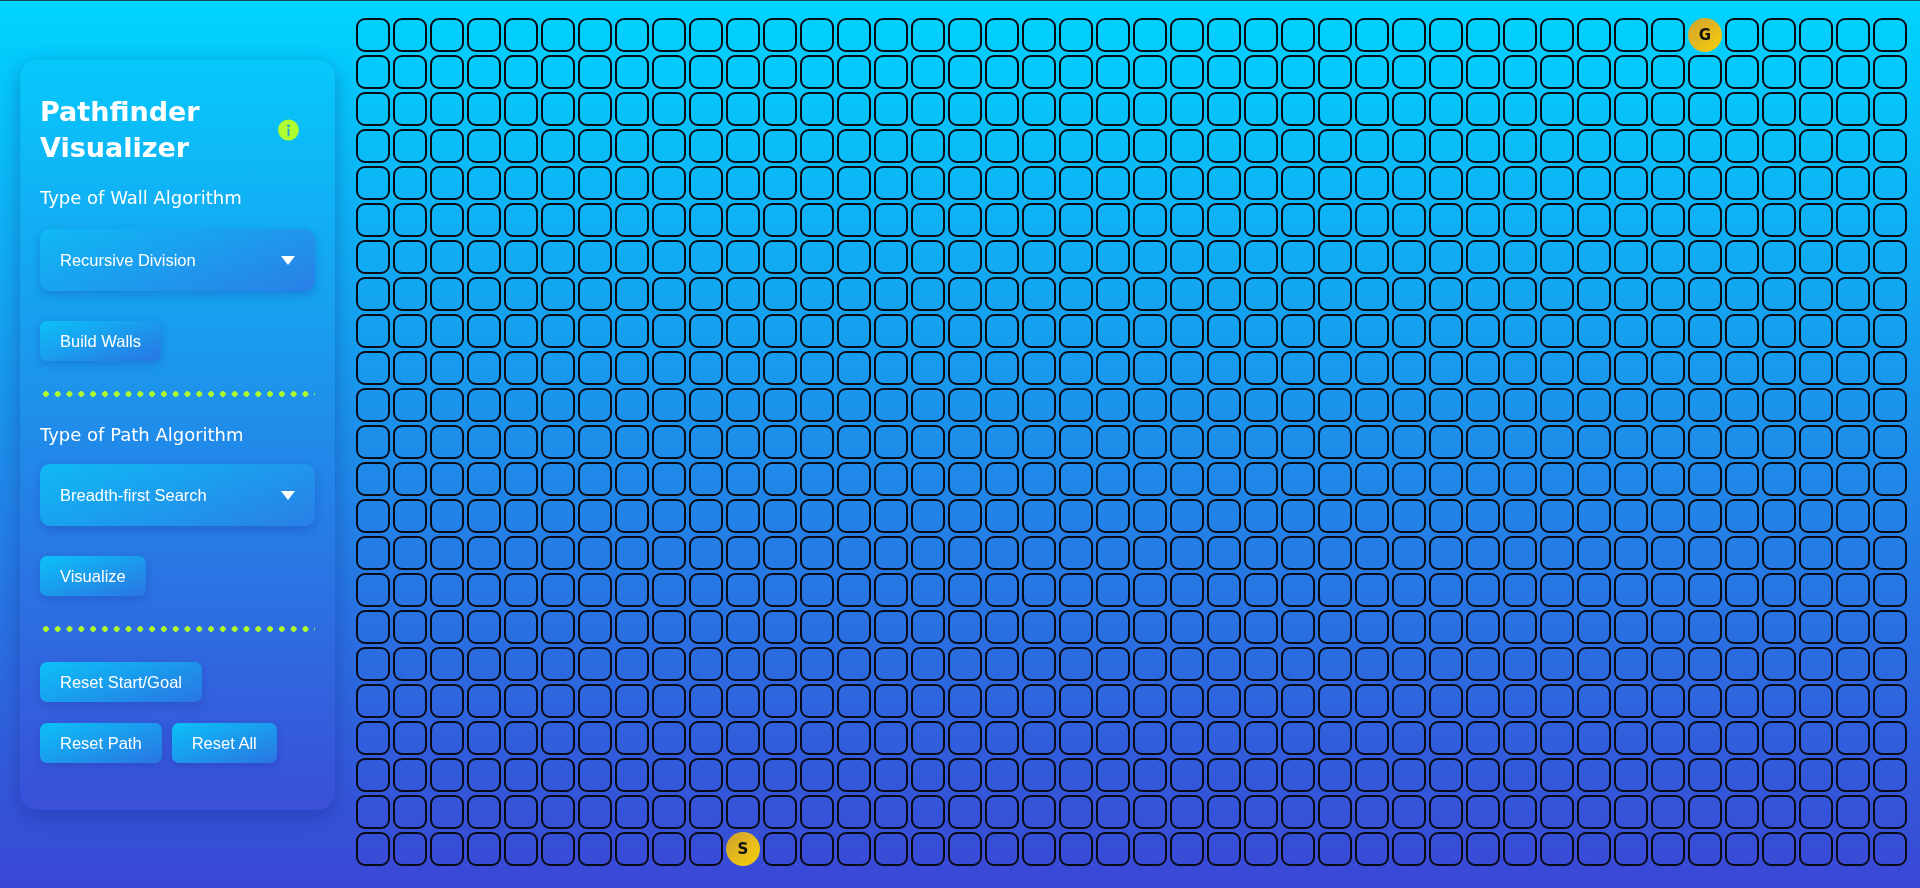 The height and width of the screenshot is (888, 1920). What do you see at coordinates (1705, 35) in the screenshot?
I see `node-marker: G` at bounding box center [1705, 35].